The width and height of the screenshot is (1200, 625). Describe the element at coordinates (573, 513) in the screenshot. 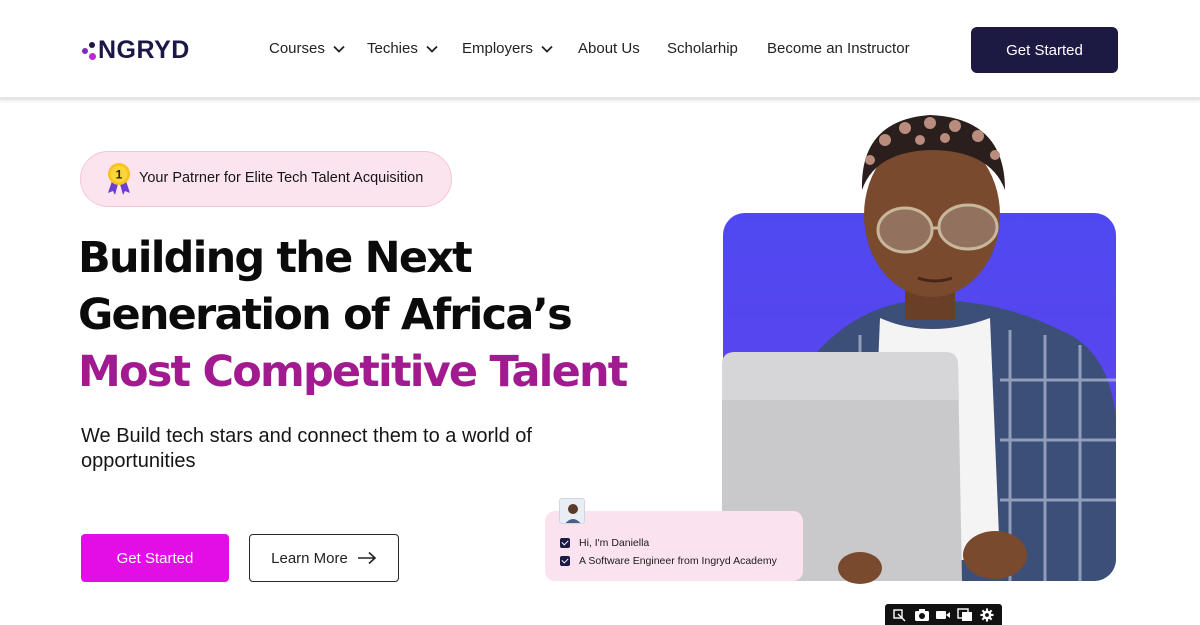

I see `avatar-image` at that location.